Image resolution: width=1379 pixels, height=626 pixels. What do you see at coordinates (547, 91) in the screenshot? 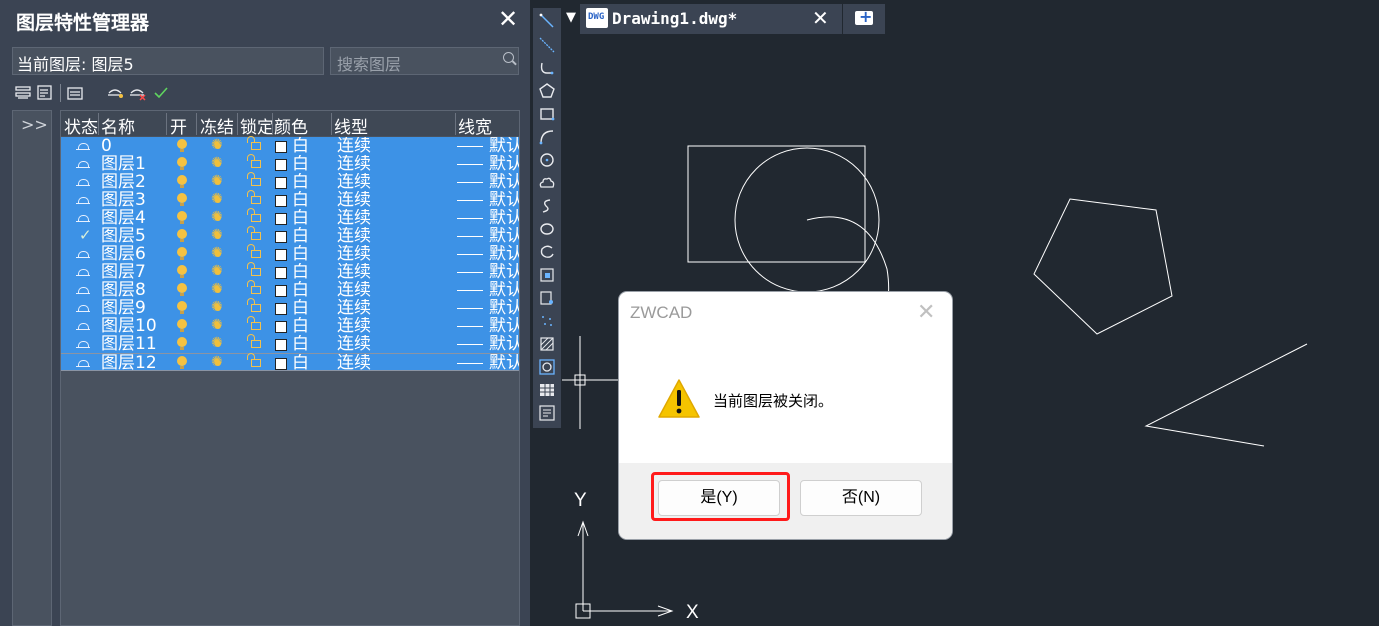
I see `polygon-icon` at bounding box center [547, 91].